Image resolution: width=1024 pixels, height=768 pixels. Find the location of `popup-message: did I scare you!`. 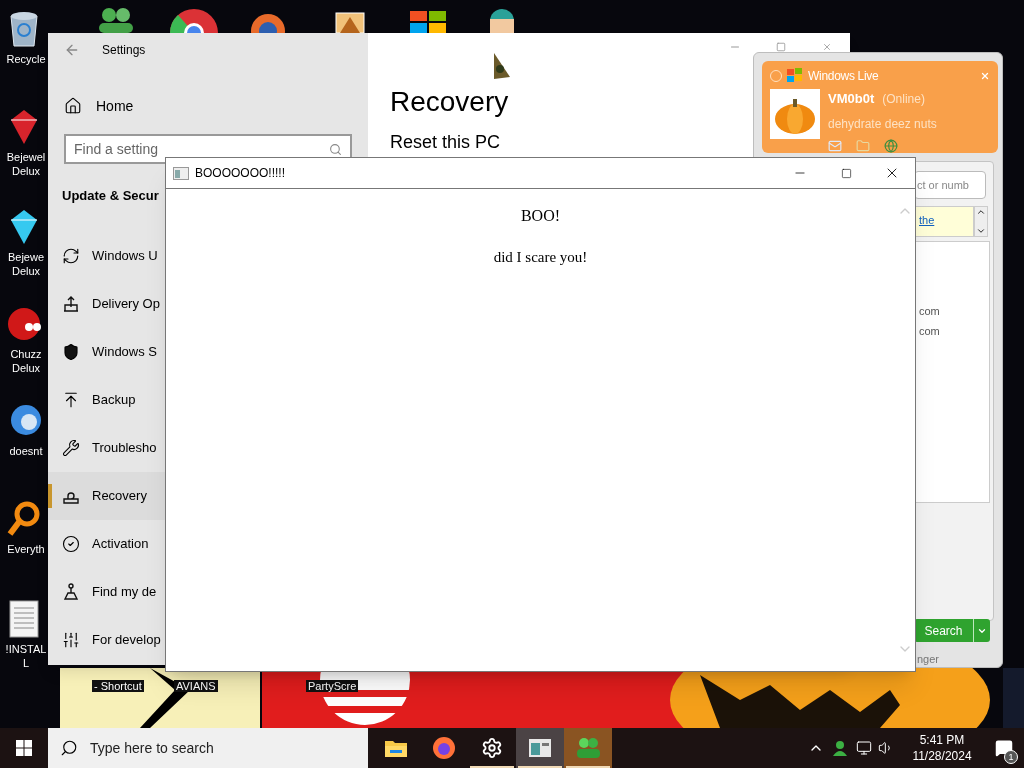

popup-message: did I scare you! is located at coordinates (540, 257).